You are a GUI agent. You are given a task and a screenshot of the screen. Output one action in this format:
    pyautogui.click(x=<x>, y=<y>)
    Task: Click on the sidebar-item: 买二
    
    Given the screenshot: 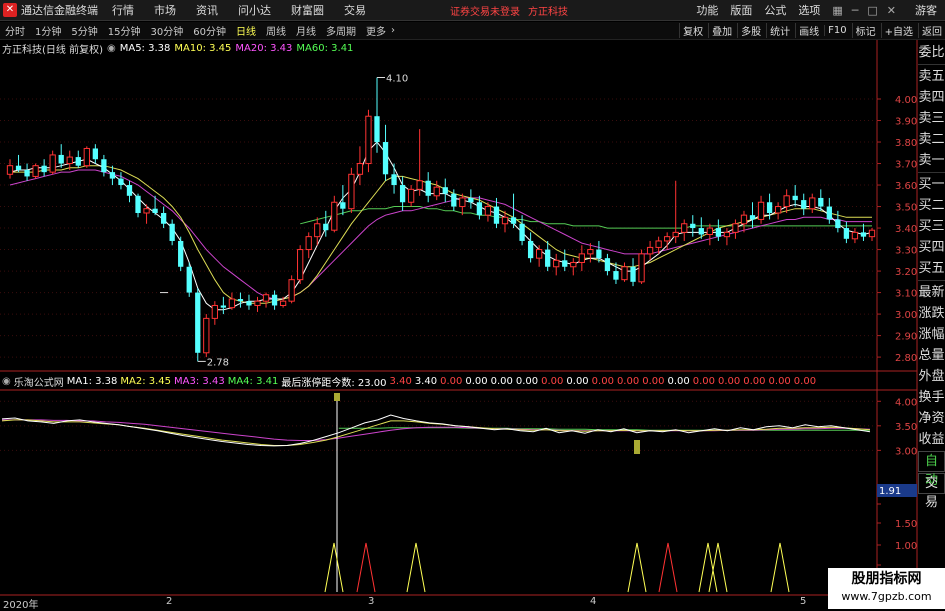 What is the action you would take?
    pyautogui.click(x=931, y=205)
    